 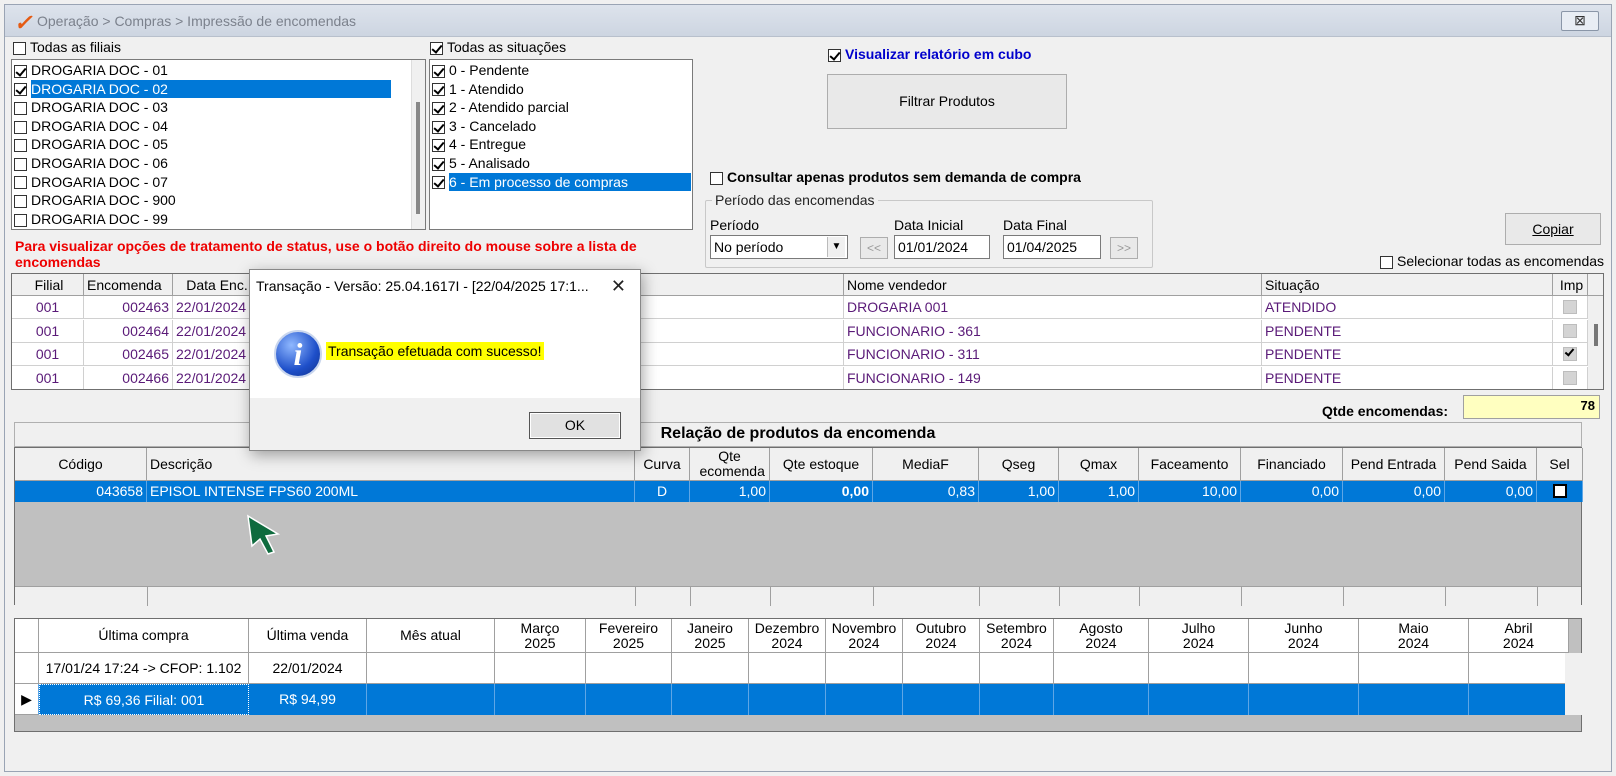 I want to click on order-cell-vendedor: FUNCIONARIO - 311, so click(x=1053, y=354).